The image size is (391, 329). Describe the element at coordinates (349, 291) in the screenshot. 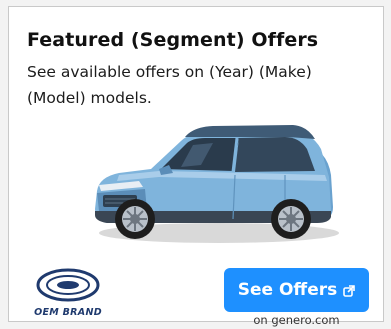

I see `external-link-icon` at that location.